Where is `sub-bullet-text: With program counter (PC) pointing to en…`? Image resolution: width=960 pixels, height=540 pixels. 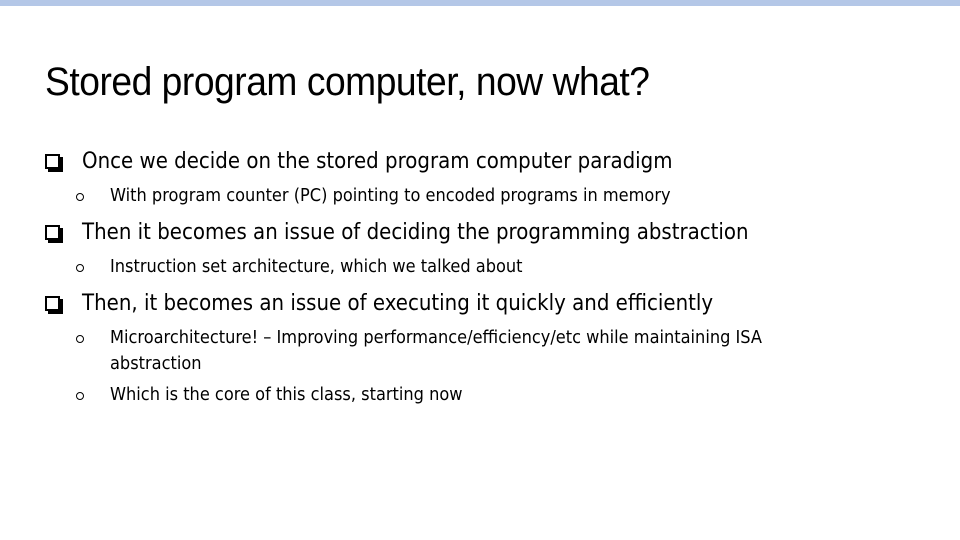
sub-bullet-text: With program counter (PC) pointing to en… is located at coordinates (390, 195).